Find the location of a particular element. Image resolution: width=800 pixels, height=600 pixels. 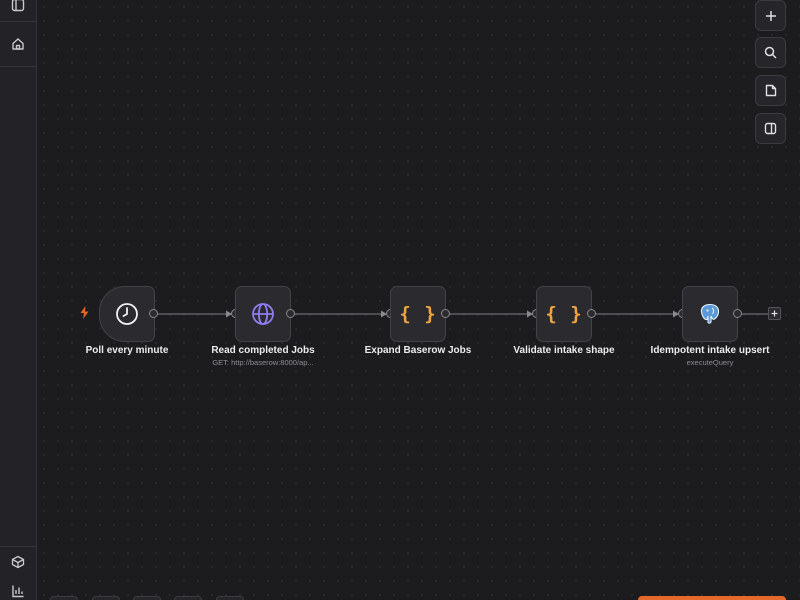

home-icon is located at coordinates (18, 44).